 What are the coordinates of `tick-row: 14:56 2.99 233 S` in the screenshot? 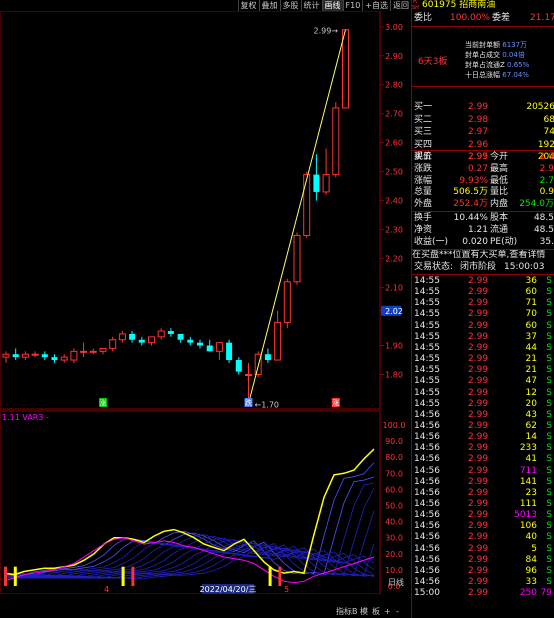 It's located at (483, 448).